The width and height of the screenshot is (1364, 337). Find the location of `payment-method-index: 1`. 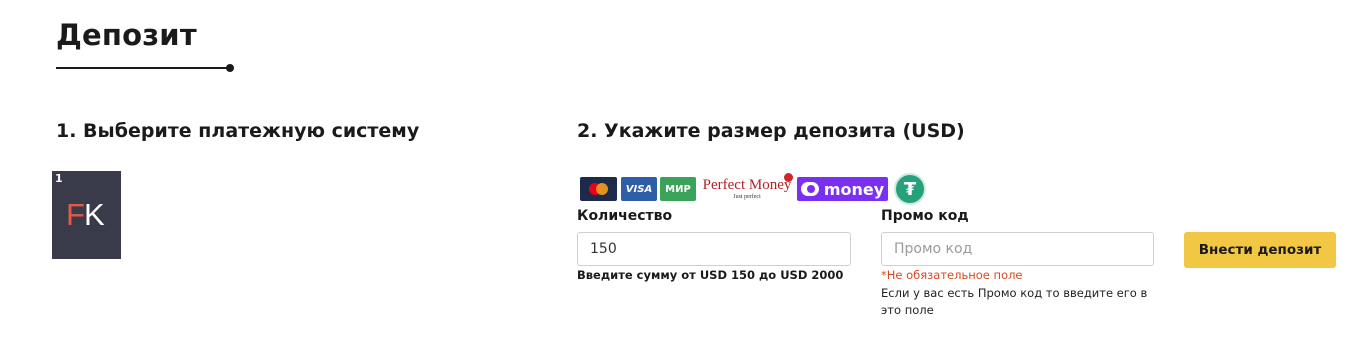

payment-method-index: 1 is located at coordinates (59, 178).